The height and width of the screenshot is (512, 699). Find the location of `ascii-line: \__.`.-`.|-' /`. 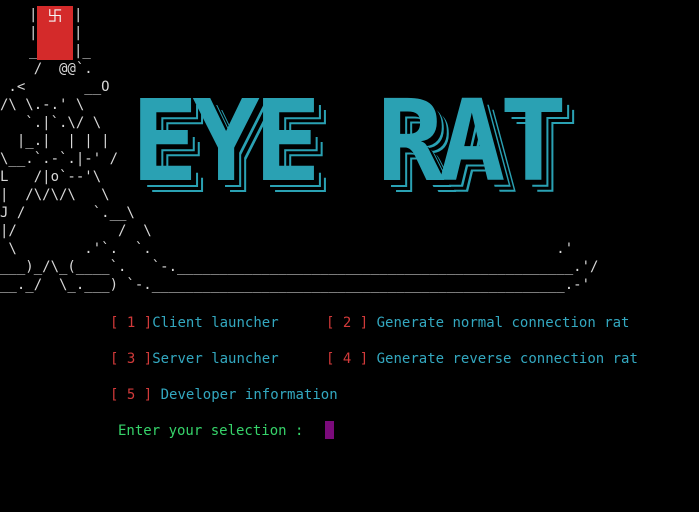

ascii-line: \__.`.-`.|-' / is located at coordinates (59, 159).